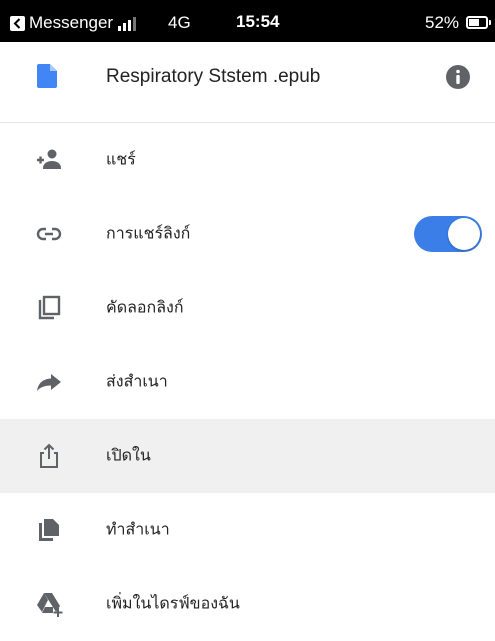 The width and height of the screenshot is (495, 641). Describe the element at coordinates (490, 22) in the screenshot. I see `battery-tip` at that location.